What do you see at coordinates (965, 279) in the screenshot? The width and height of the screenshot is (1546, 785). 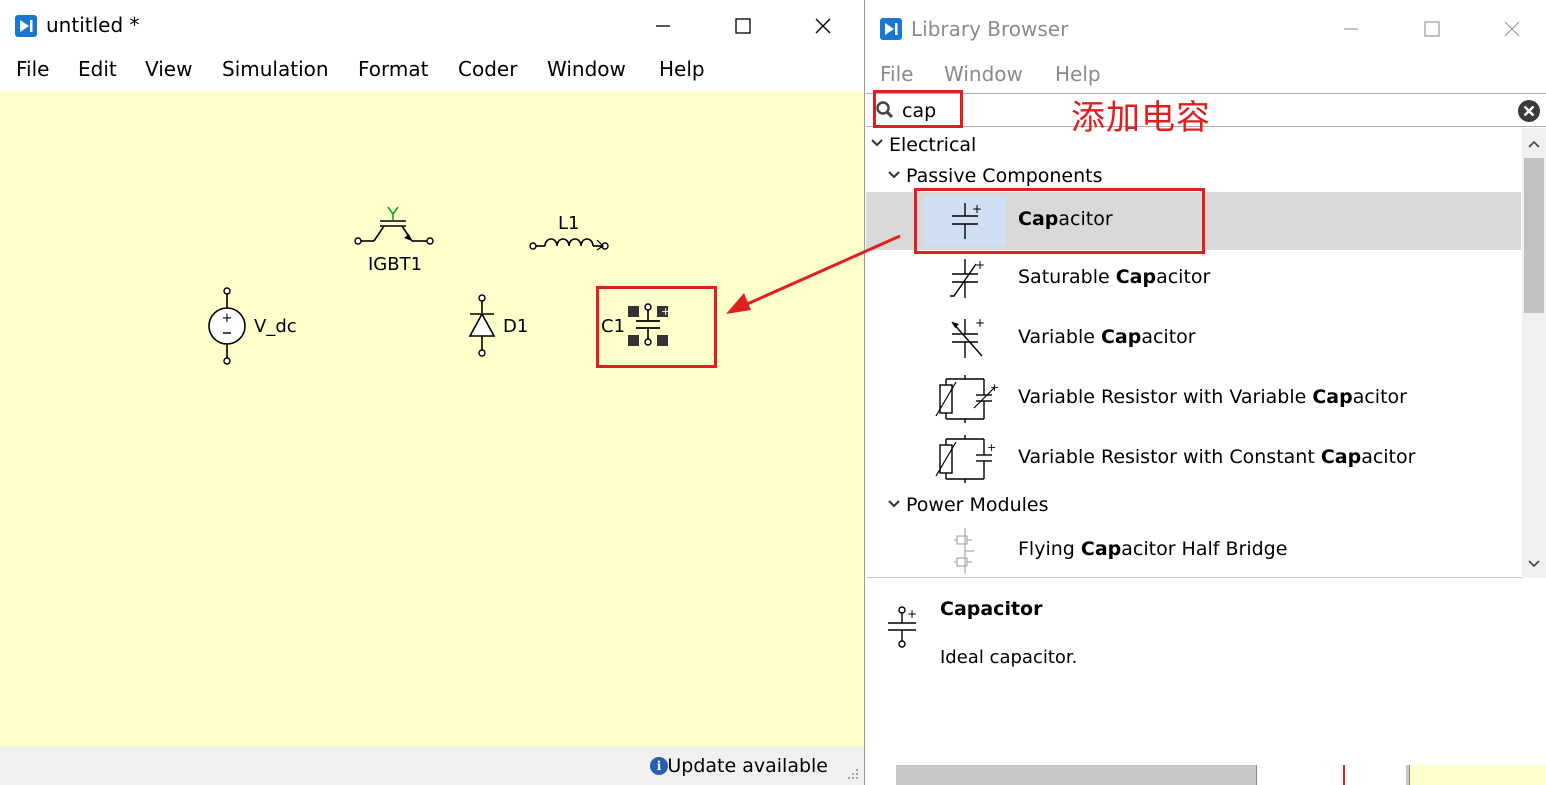 I see `saturable-capacitor-icon: +` at bounding box center [965, 279].